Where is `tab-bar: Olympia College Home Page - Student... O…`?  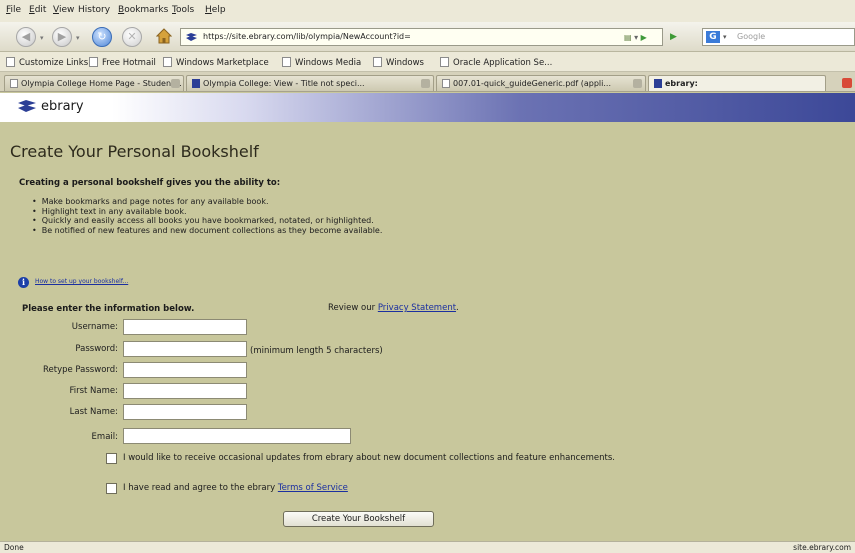 tab-bar: Olympia College Home Page - Student... O… is located at coordinates (427, 82).